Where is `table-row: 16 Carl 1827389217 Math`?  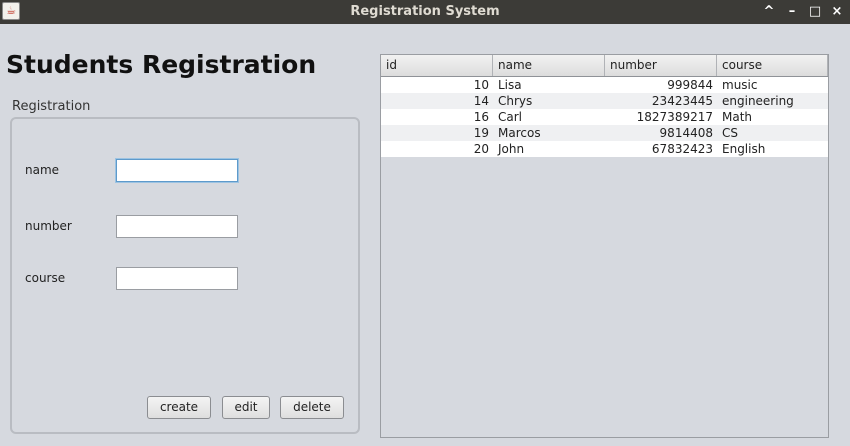 table-row: 16 Carl 1827389217 Math is located at coordinates (604, 117).